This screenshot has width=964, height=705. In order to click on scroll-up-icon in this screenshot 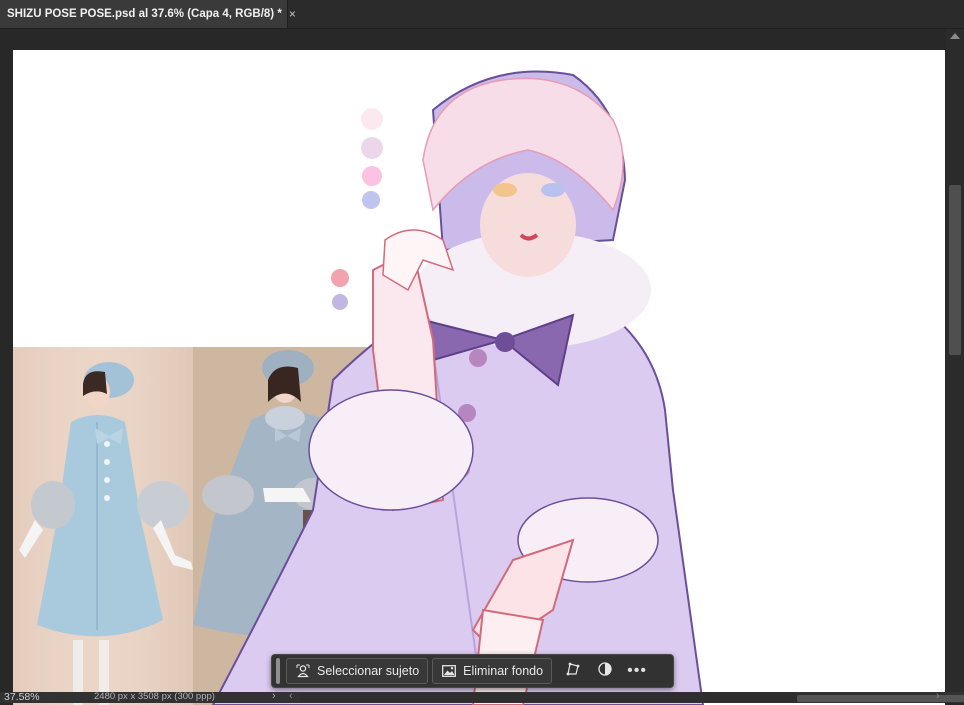, I will do `click(955, 36)`.